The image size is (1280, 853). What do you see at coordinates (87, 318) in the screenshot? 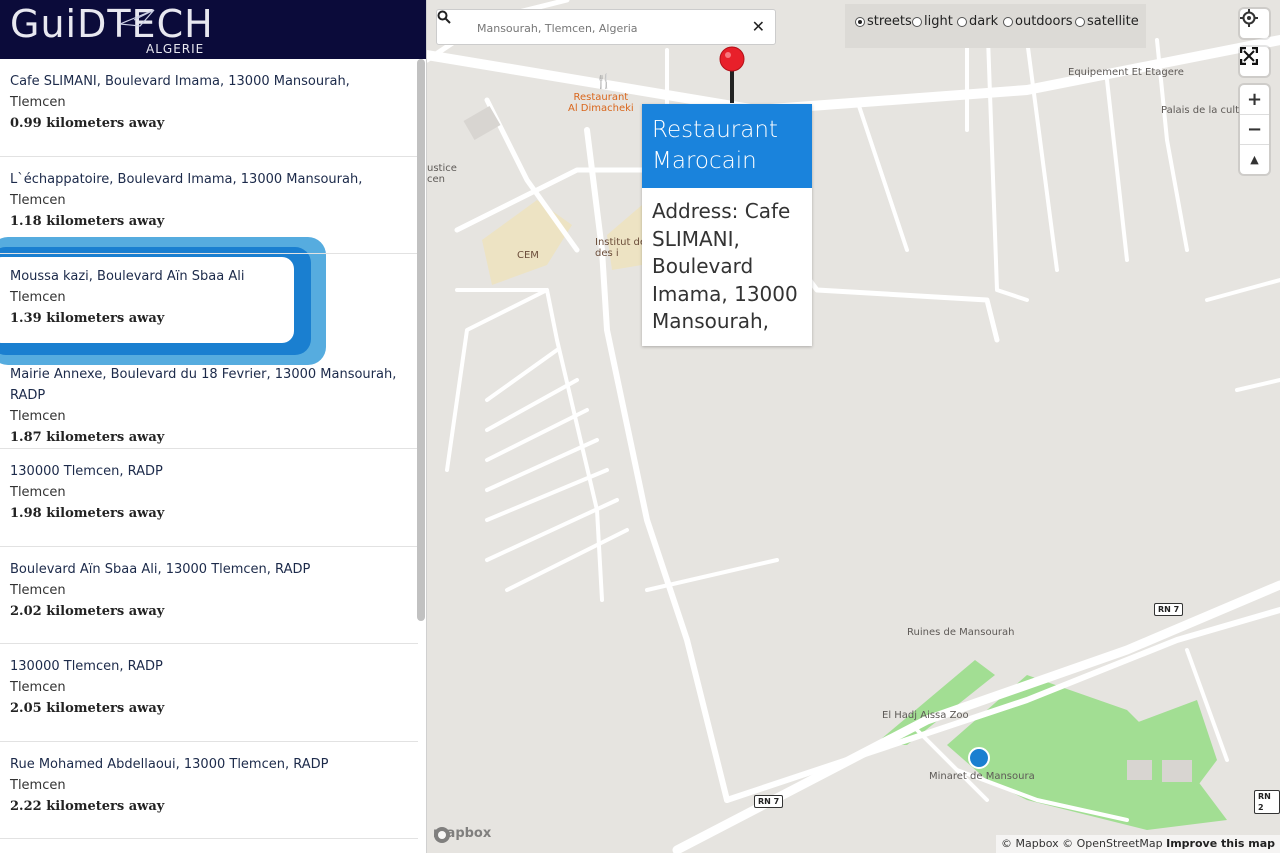
I see `result-distance: 1.39 kilometers away` at bounding box center [87, 318].